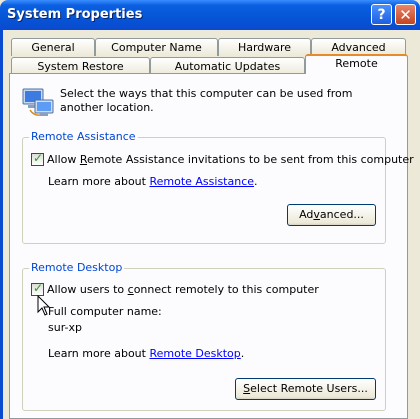 This screenshot has height=419, width=420. I want to click on label-text: Allow, so click(63, 159).